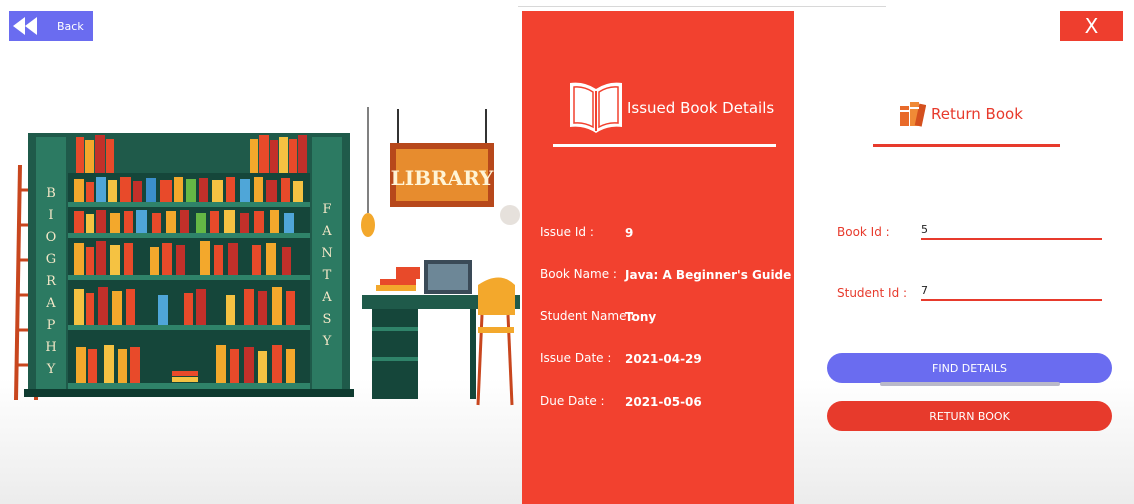 The width and height of the screenshot is (1134, 504). Describe the element at coordinates (51, 237) in the screenshot. I see `svg-text: O` at that location.